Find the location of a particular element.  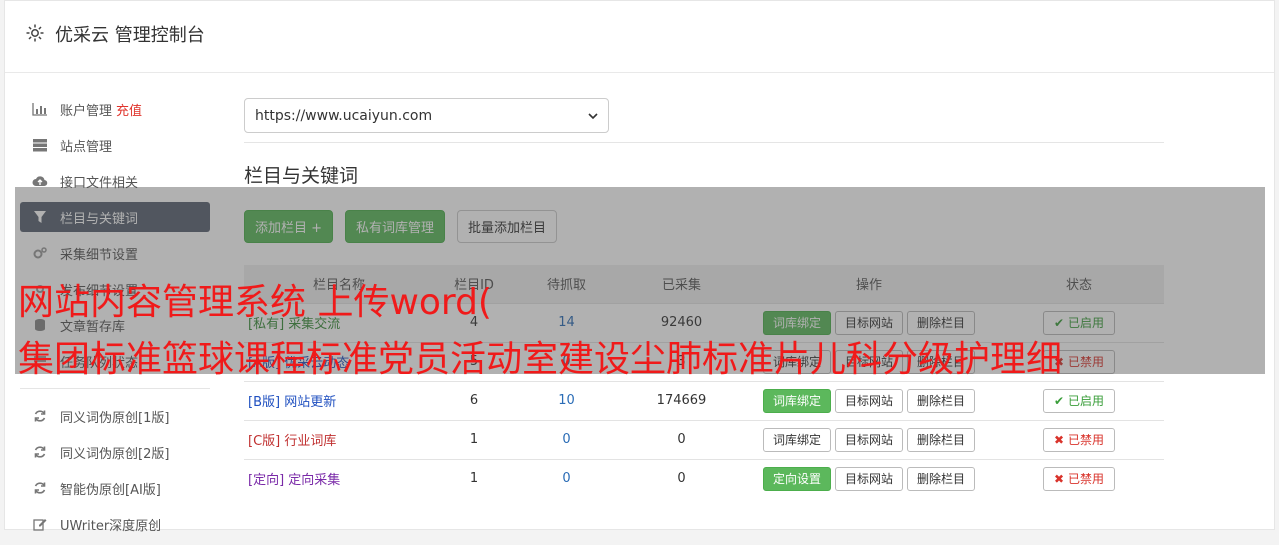

sidebar-item-synonym-v1: 同义词伪原创[1版] is located at coordinates (115, 416).